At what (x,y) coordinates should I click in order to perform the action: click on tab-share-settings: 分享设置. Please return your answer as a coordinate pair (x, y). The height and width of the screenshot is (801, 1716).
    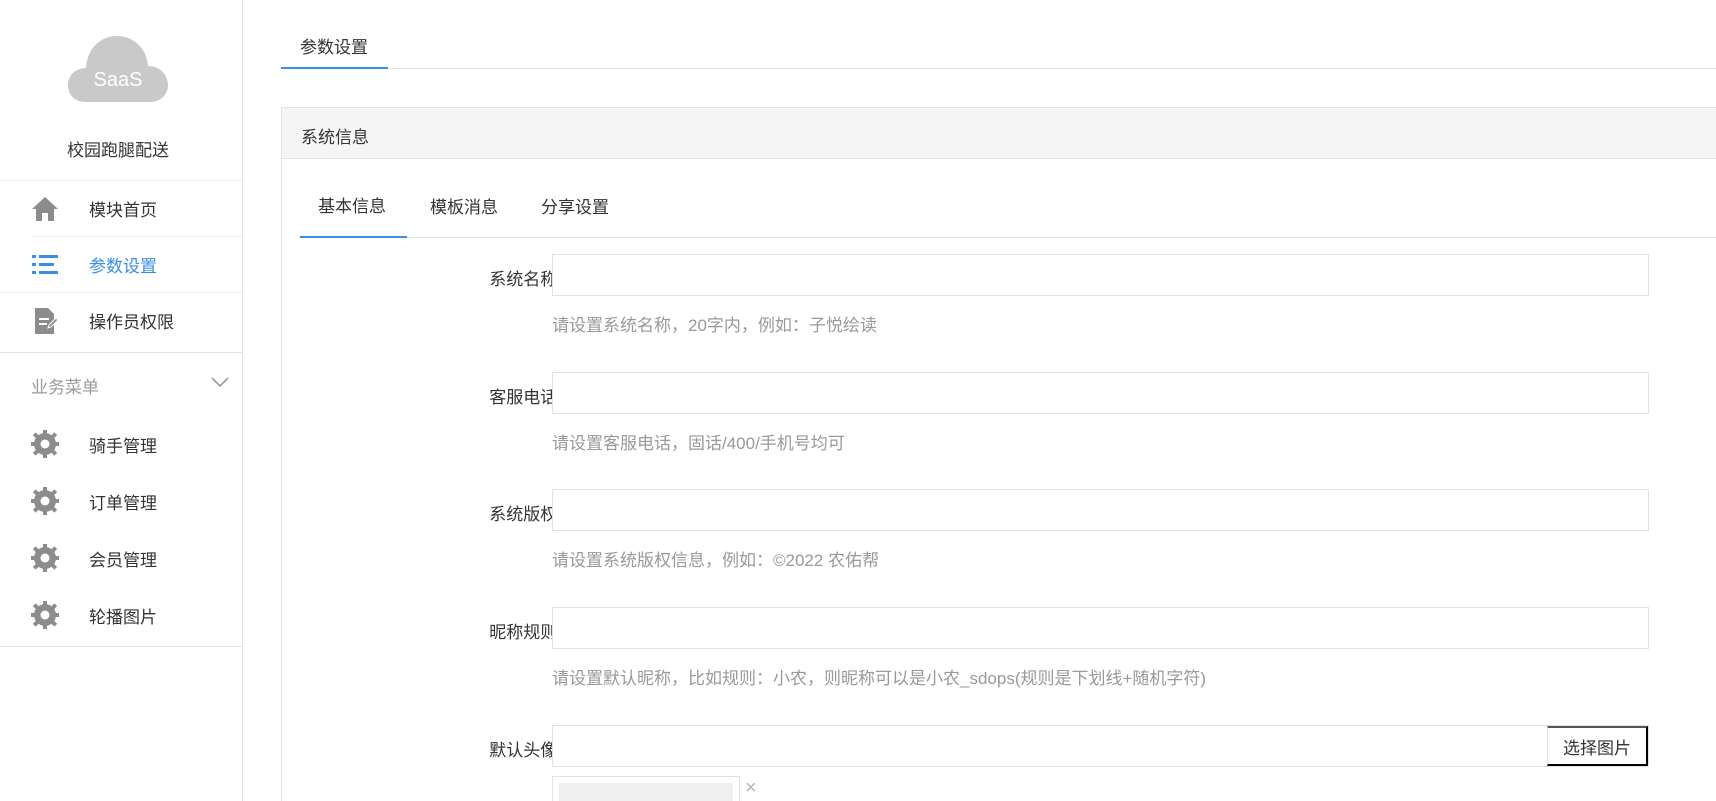
    Looking at the image, I should click on (572, 198).